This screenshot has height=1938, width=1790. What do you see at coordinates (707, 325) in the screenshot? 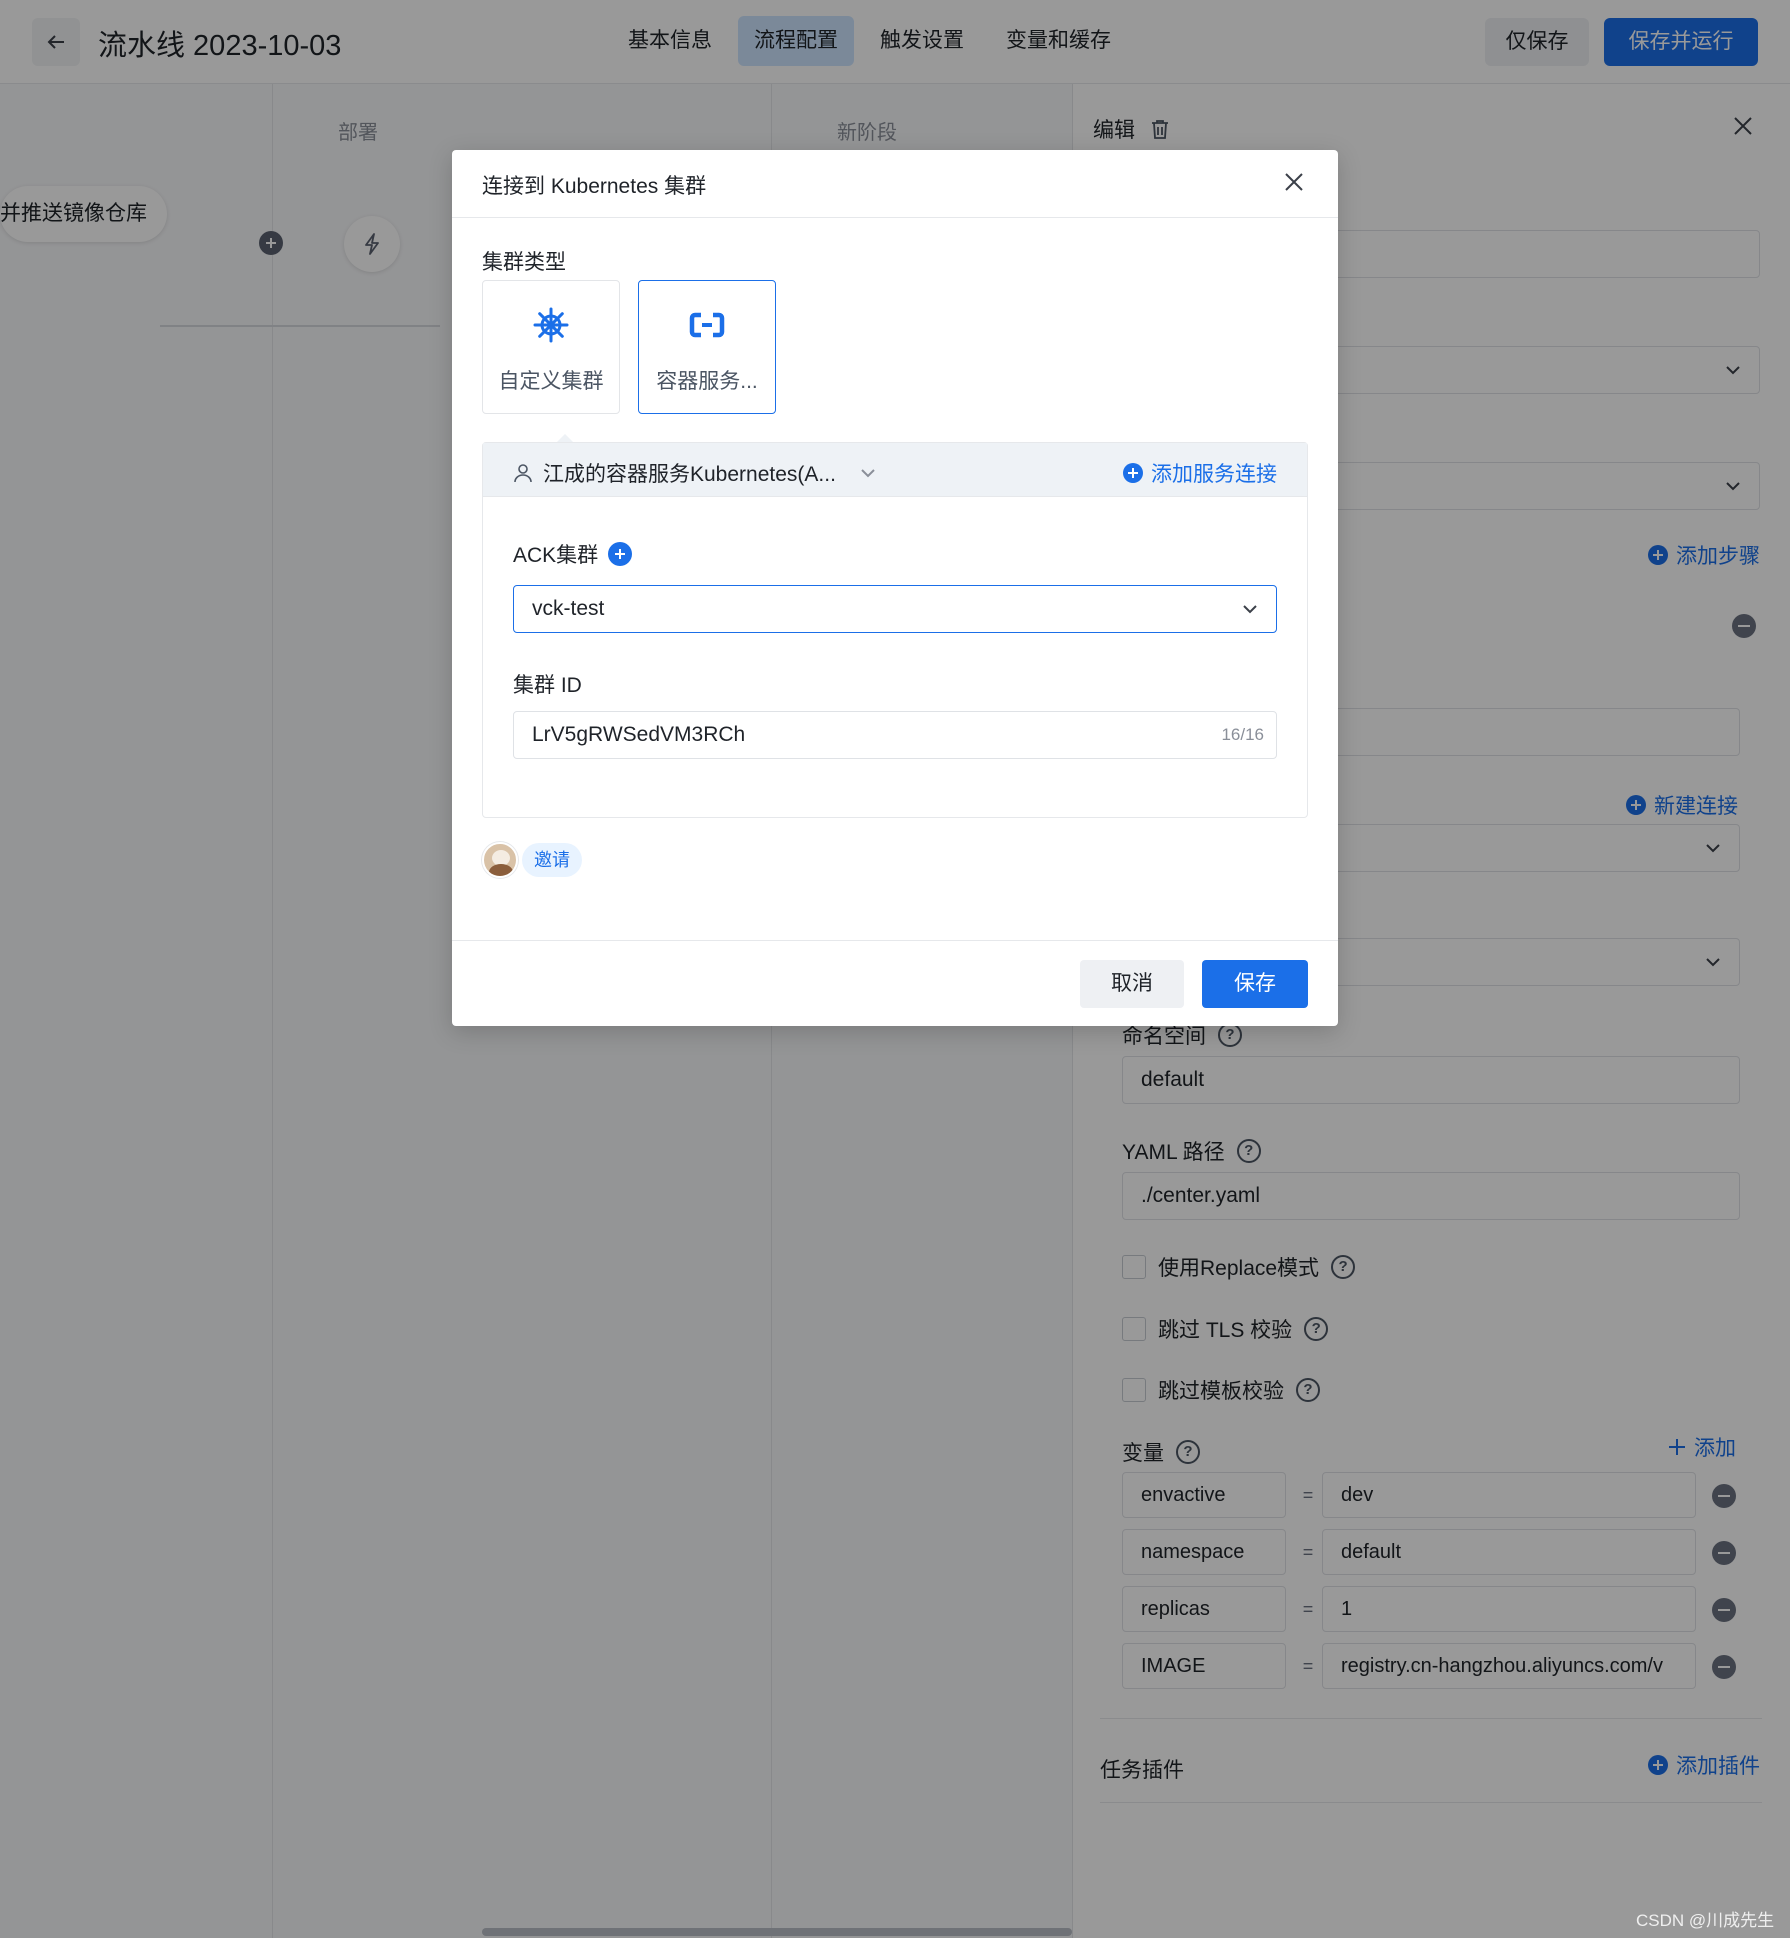
I see `aliyun-icon` at bounding box center [707, 325].